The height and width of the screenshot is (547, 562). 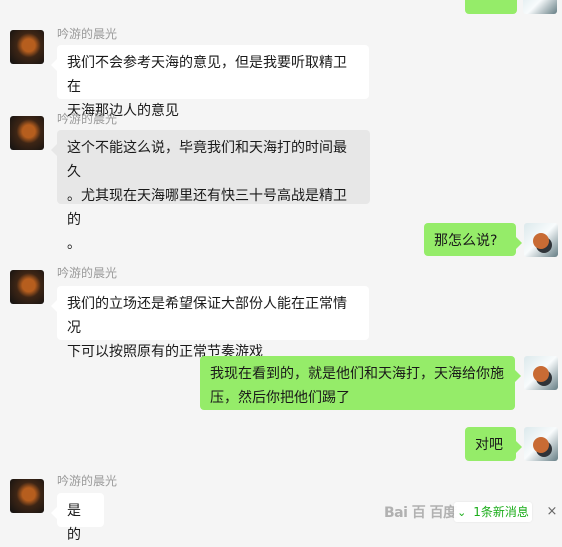 I want to click on baidu-watermark: Bai 百 百度, so click(x=420, y=513).